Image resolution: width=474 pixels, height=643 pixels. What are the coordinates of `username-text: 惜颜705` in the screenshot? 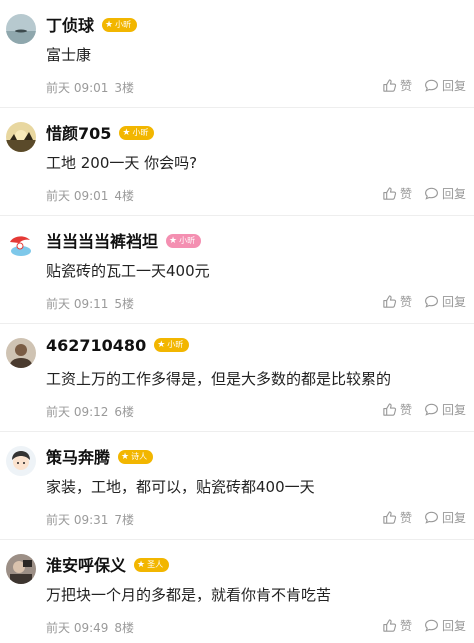 It's located at (78, 133).